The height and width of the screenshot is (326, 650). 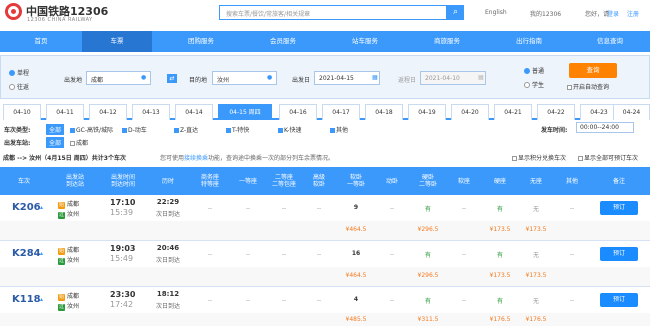 What do you see at coordinates (542, 158) in the screenshot?
I see `points-label: 显示积分兑换车次` at bounding box center [542, 158].